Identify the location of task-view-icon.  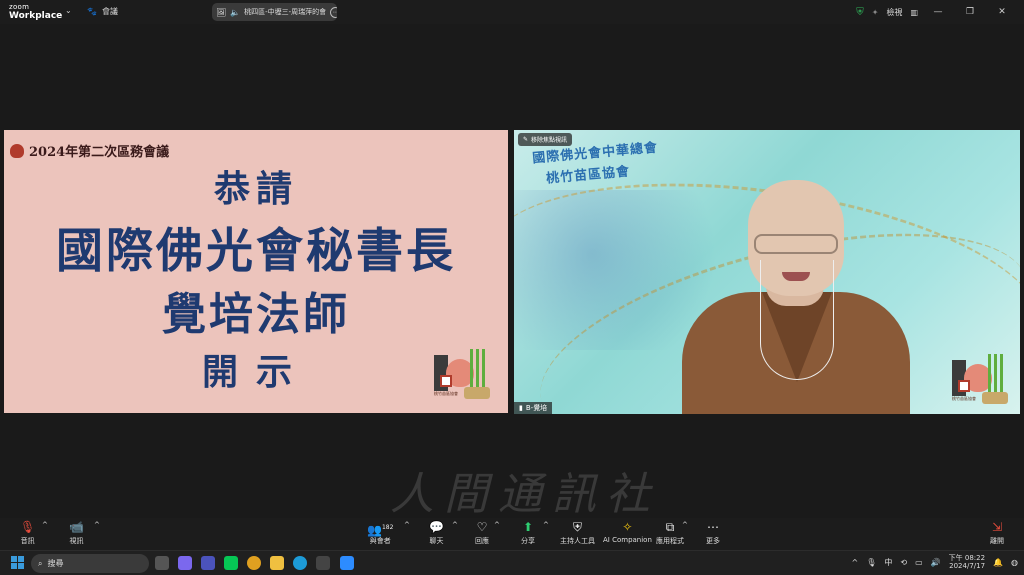
(162, 563).